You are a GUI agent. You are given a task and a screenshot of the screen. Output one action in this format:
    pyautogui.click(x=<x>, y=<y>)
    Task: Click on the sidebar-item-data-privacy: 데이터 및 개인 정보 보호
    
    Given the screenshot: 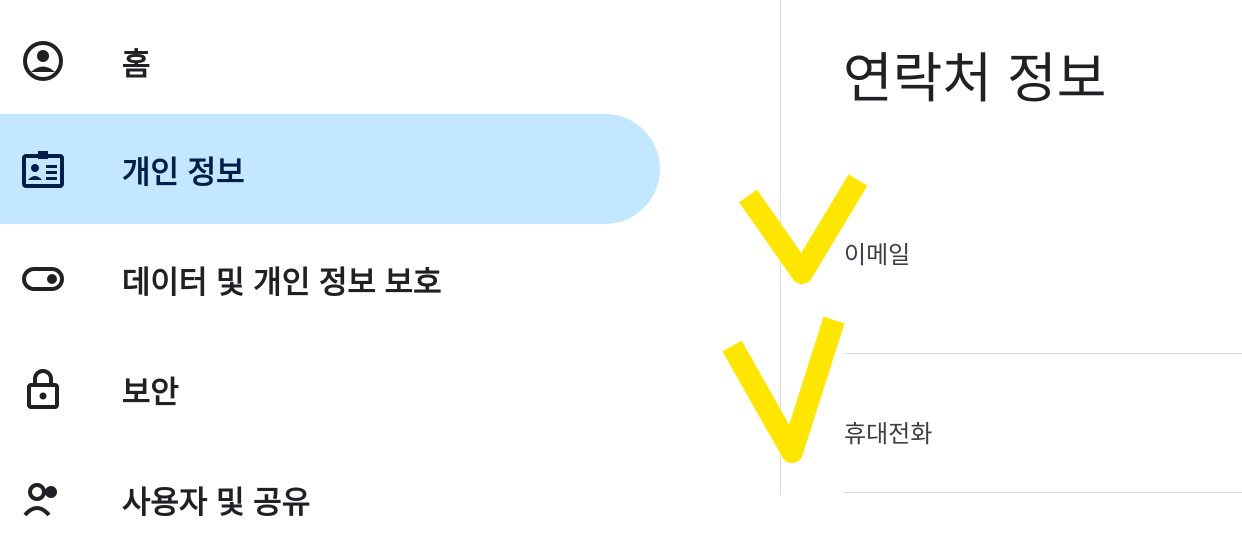 What is the action you would take?
    pyautogui.click(x=330, y=279)
    